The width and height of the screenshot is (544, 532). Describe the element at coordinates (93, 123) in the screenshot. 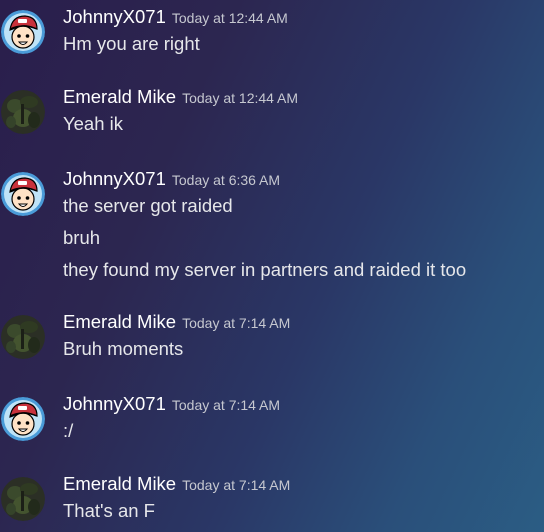

I see `message-text: Yeah ik` at that location.